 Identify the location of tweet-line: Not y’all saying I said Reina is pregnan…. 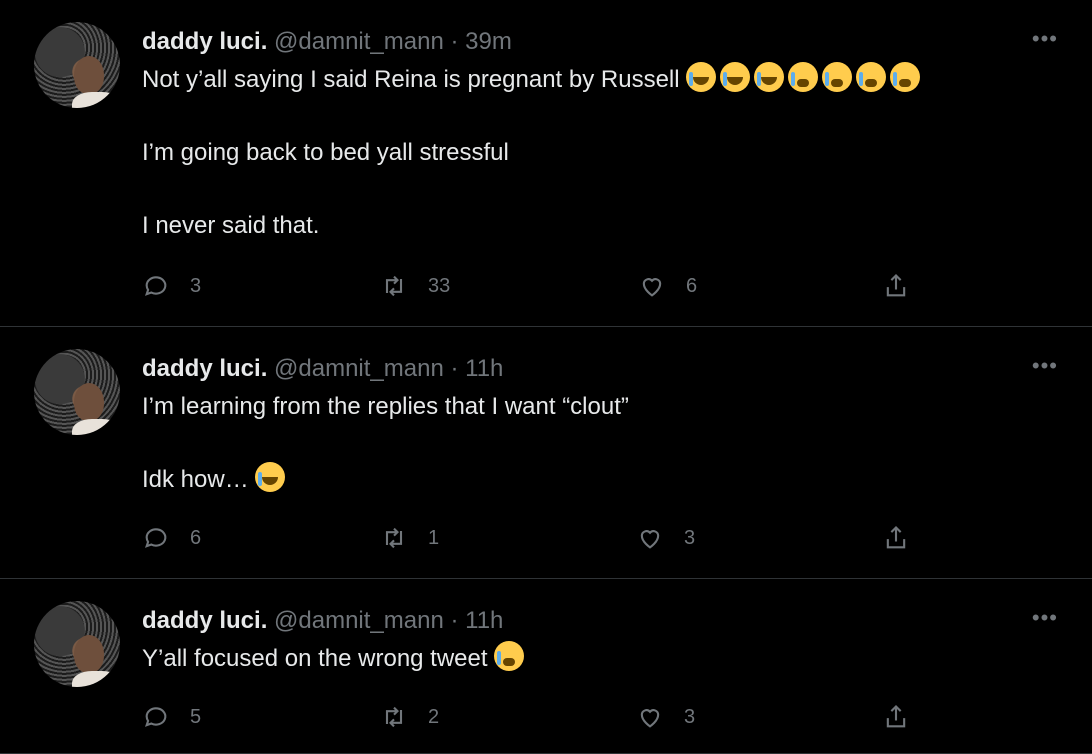
(411, 79).